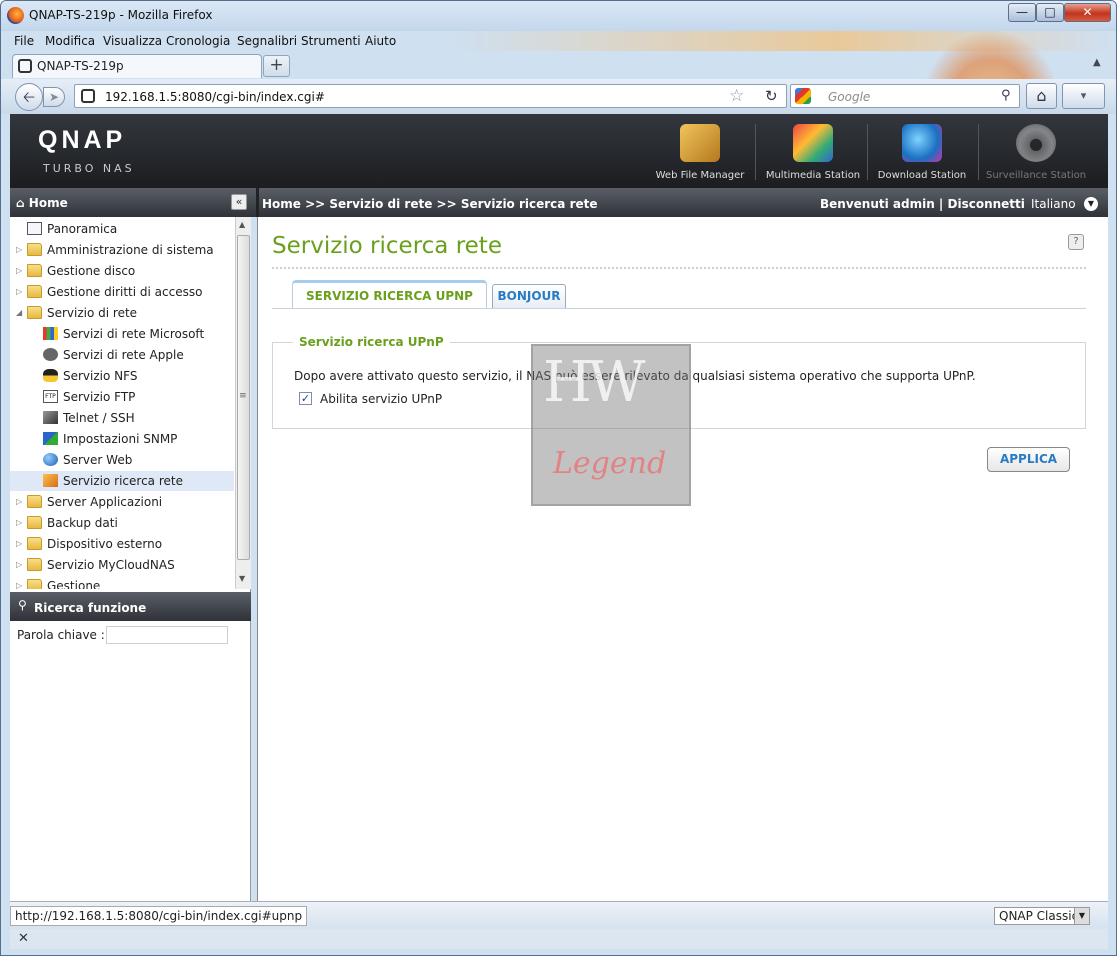 The image size is (1117, 956). I want to click on apply-button: APPLICA, so click(1028, 459).